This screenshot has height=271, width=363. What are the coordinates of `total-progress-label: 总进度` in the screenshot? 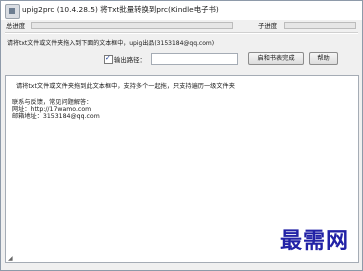 It's located at (16, 26).